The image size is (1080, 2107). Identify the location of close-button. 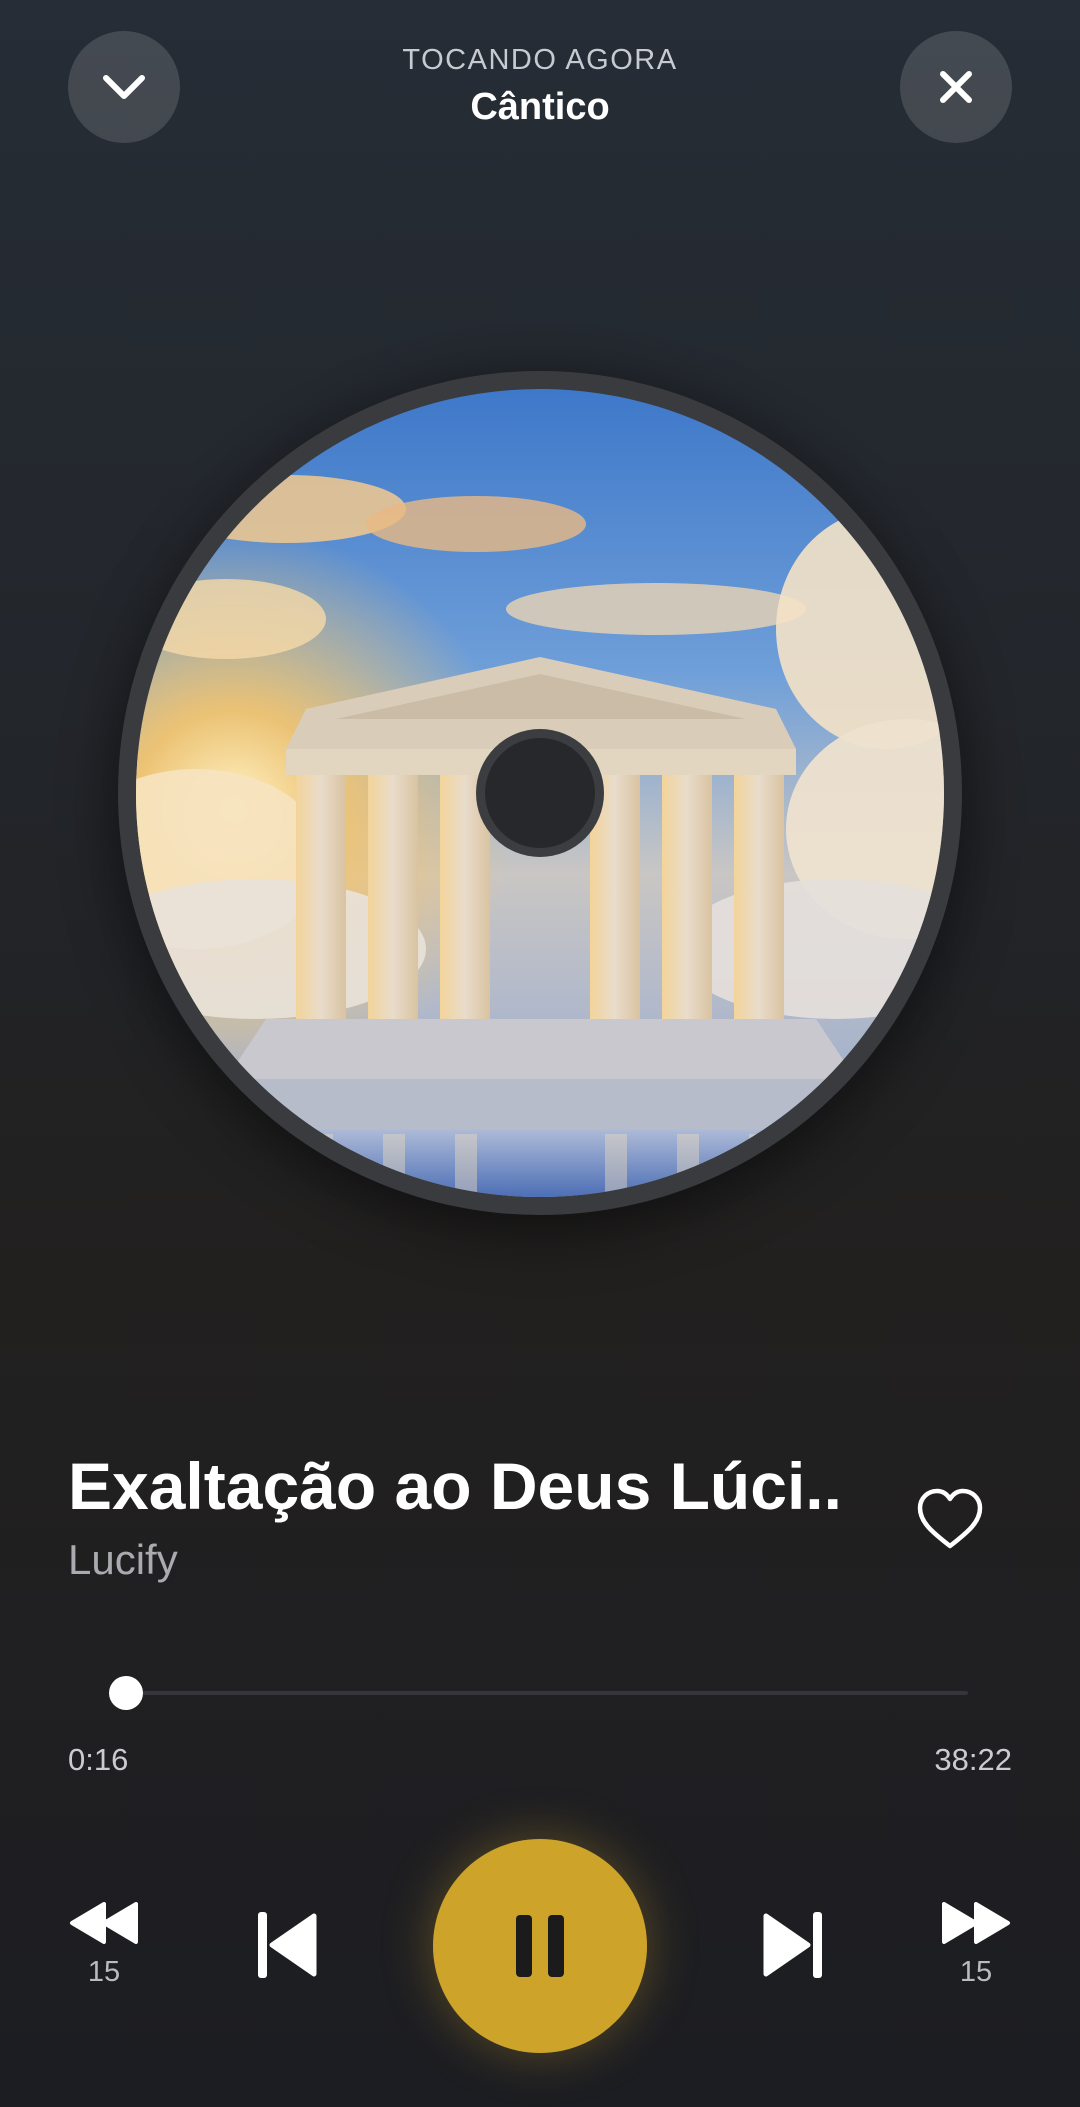
(956, 87).